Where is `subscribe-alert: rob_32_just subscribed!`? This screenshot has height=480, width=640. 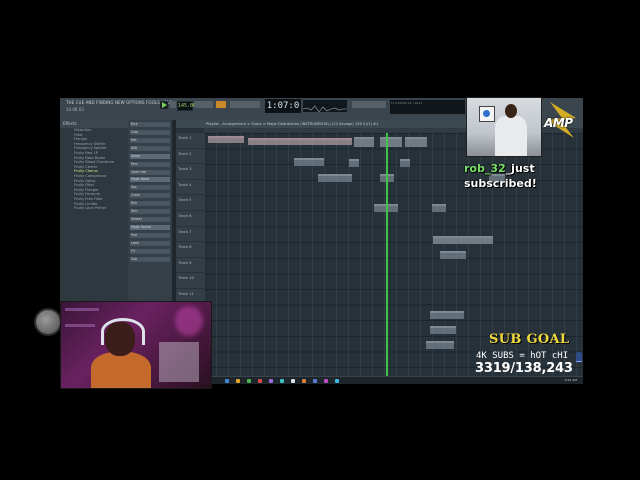 subscribe-alert: rob_32_just subscribed! is located at coordinates (524, 176).